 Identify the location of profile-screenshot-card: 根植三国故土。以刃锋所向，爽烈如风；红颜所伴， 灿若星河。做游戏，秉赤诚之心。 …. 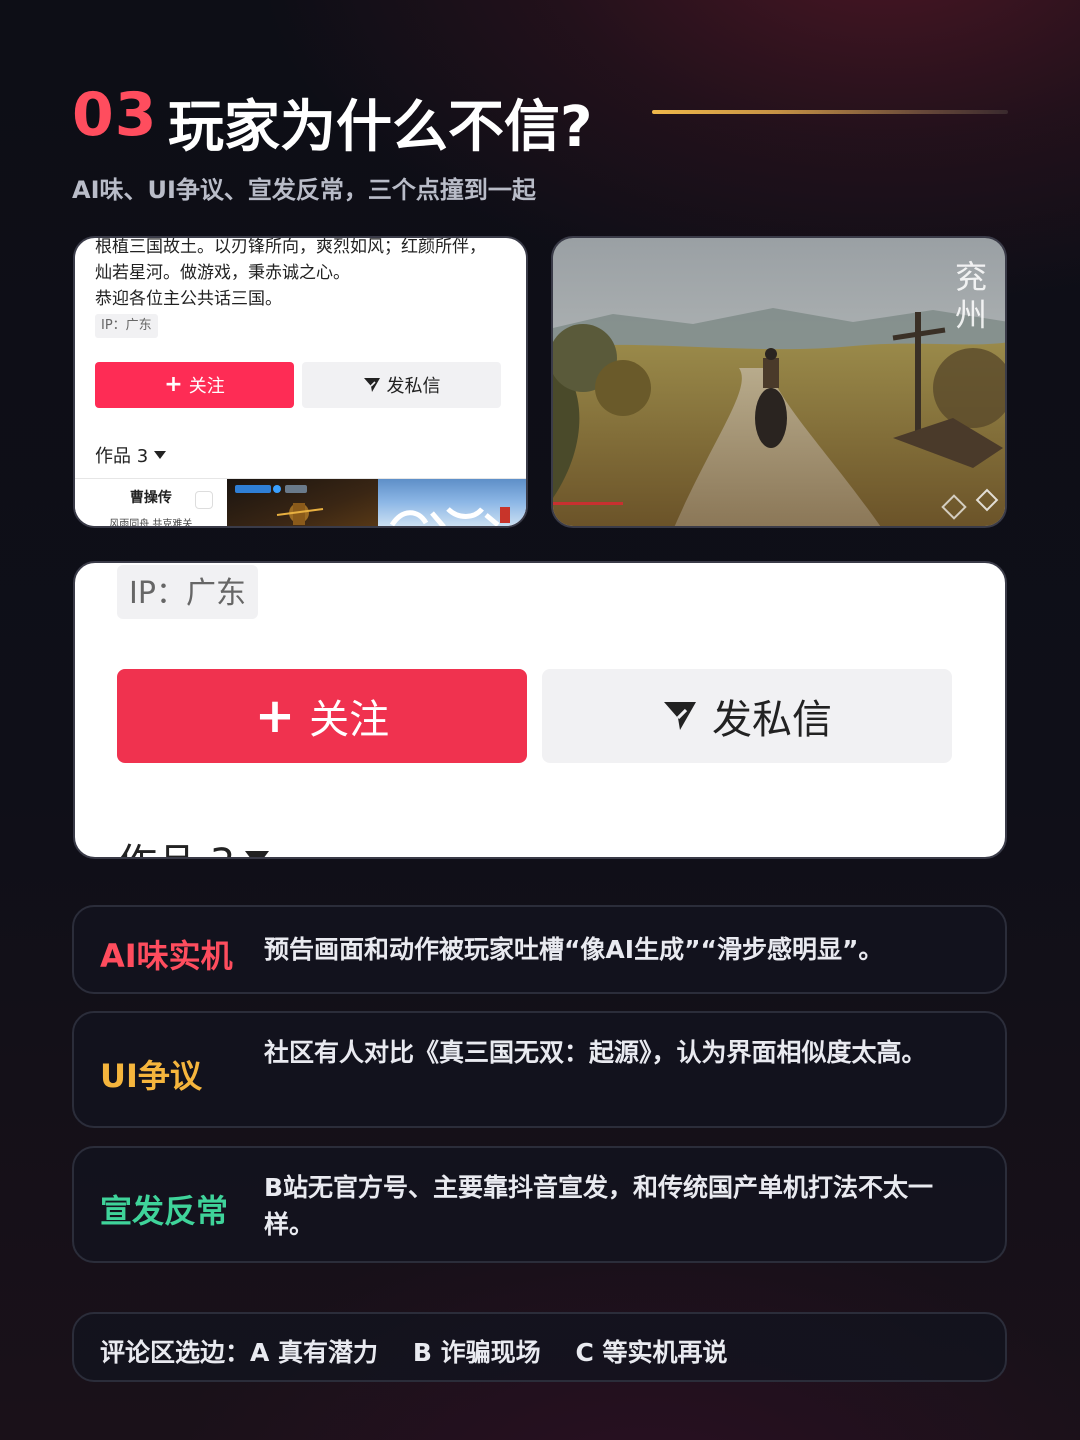
(300, 382).